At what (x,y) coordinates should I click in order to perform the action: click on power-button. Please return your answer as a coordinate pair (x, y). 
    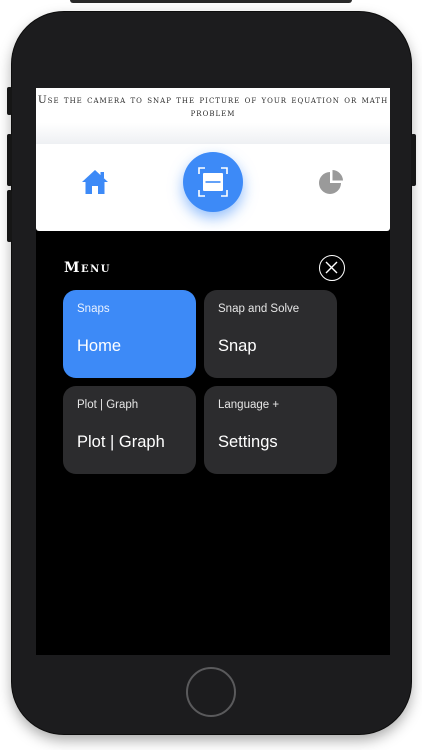
    Looking at the image, I should click on (413, 160).